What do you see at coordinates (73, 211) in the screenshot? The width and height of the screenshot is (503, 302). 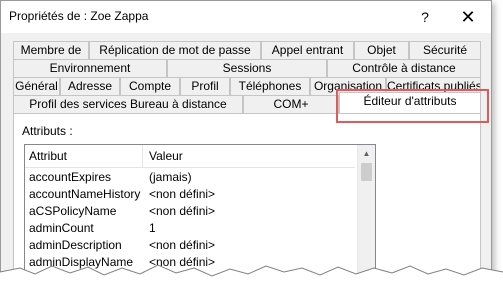 I see `attribute-name: aCSPolicyName` at bounding box center [73, 211].